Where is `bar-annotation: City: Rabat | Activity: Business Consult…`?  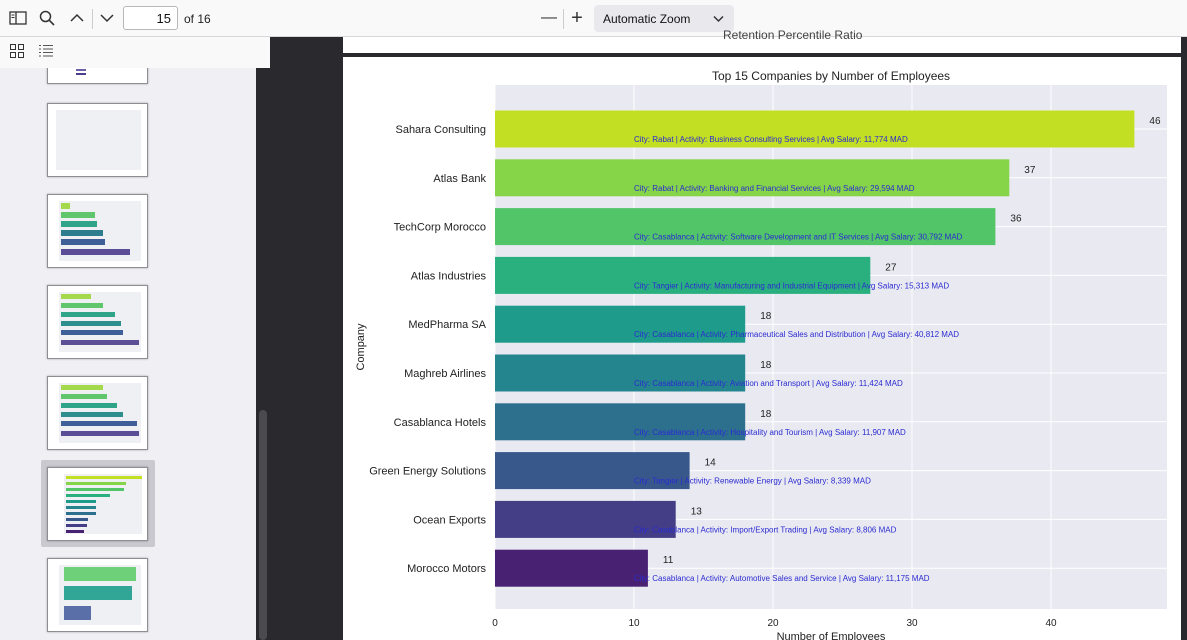 bar-annotation: City: Rabat | Activity: Business Consult… is located at coordinates (771, 139).